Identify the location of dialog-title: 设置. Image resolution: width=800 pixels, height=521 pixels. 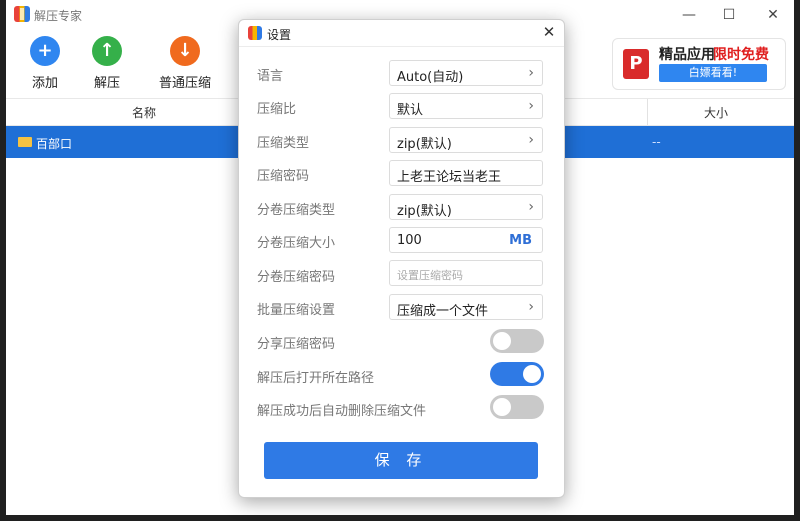
(279, 35).